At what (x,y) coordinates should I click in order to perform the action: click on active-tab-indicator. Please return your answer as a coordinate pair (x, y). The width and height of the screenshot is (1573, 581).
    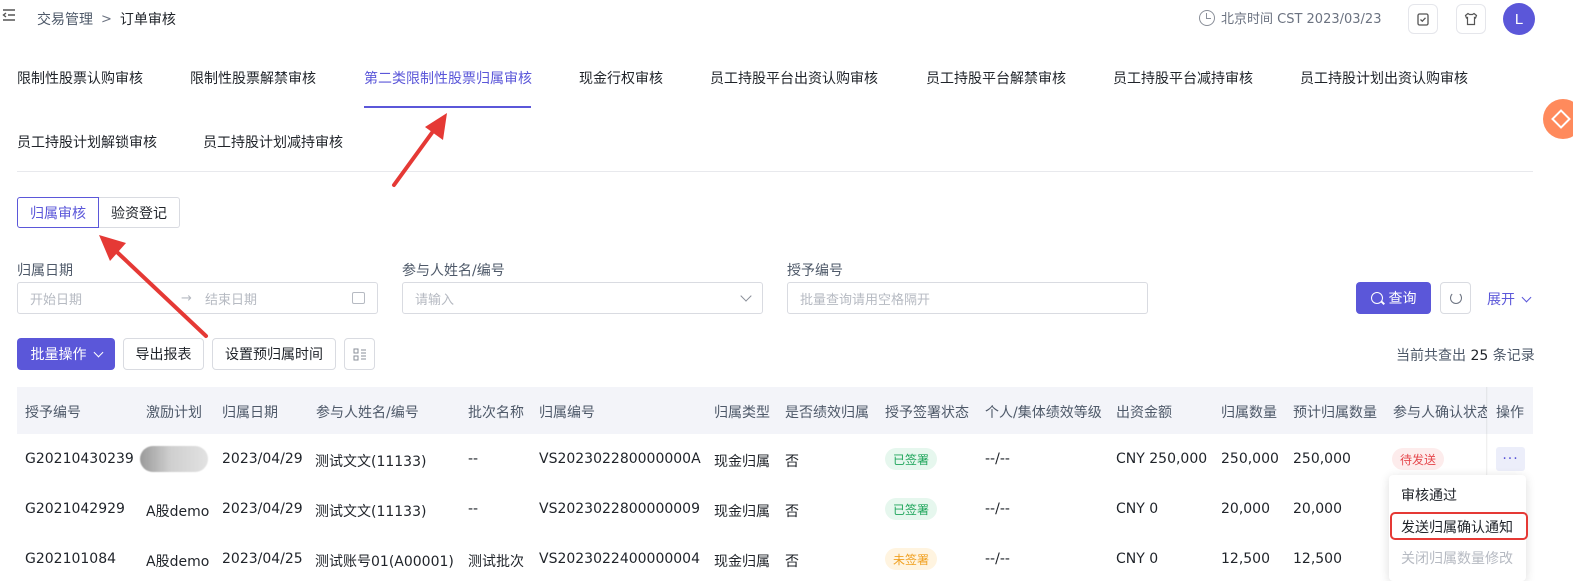
    Looking at the image, I should click on (447, 107).